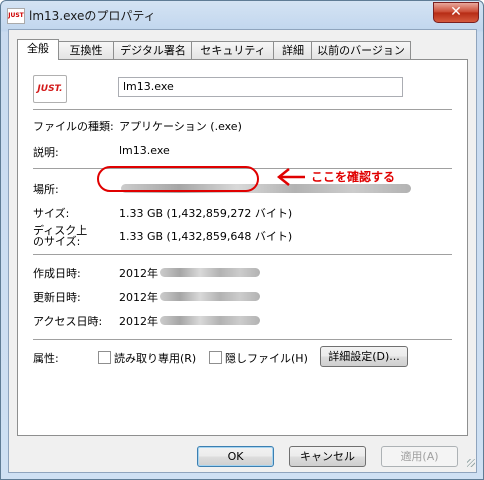 The width and height of the screenshot is (484, 480). What do you see at coordinates (178, 179) in the screenshot?
I see `highlight-ellipse` at bounding box center [178, 179].